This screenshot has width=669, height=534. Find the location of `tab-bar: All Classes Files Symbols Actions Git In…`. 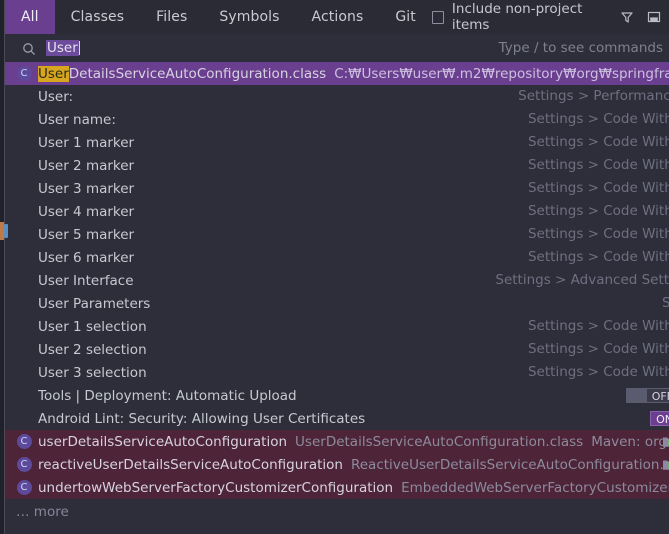

tab-bar: All Classes Files Symbols Actions Git In… is located at coordinates (337, 17).